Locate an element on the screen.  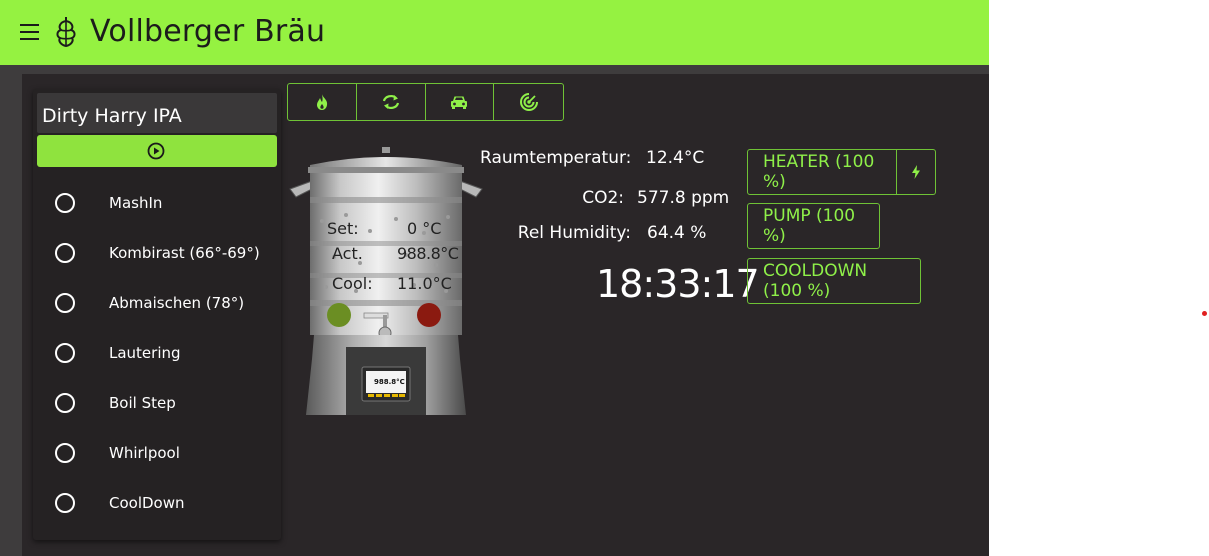
step-whirlpool: Whirlpool is located at coordinates (157, 453).